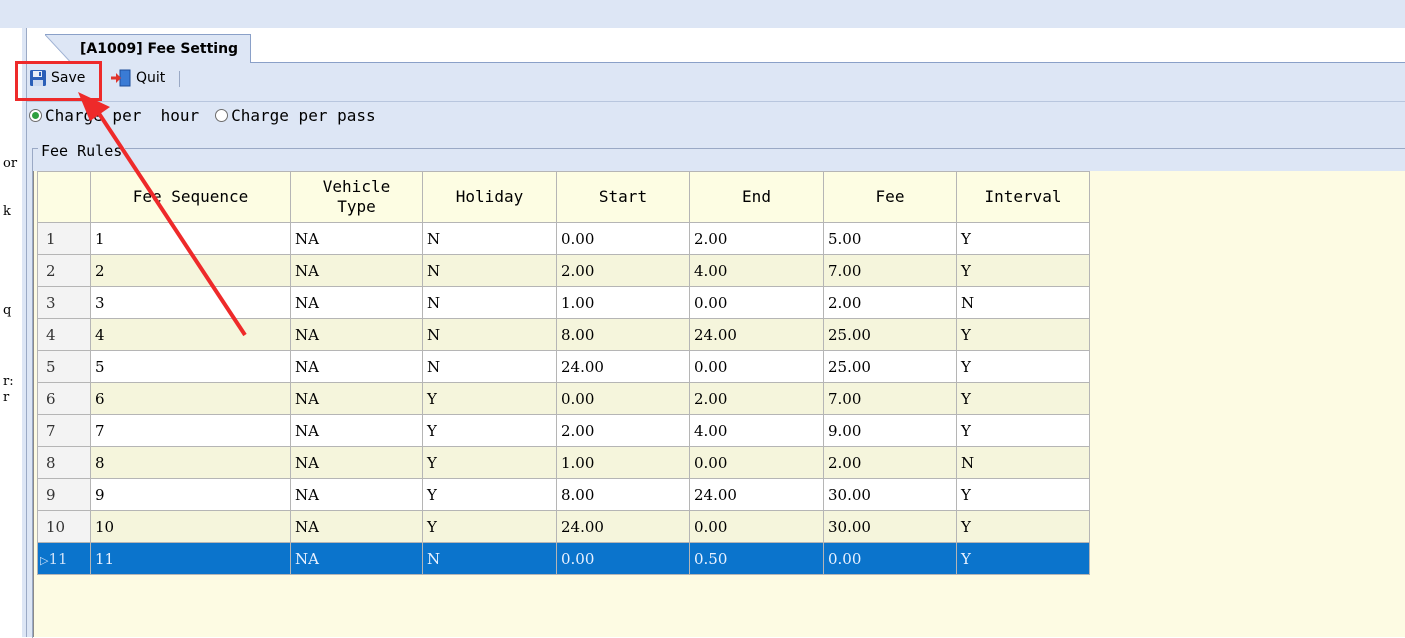  What do you see at coordinates (190, 366) in the screenshot?
I see `cell-fee-sequence: 5` at bounding box center [190, 366].